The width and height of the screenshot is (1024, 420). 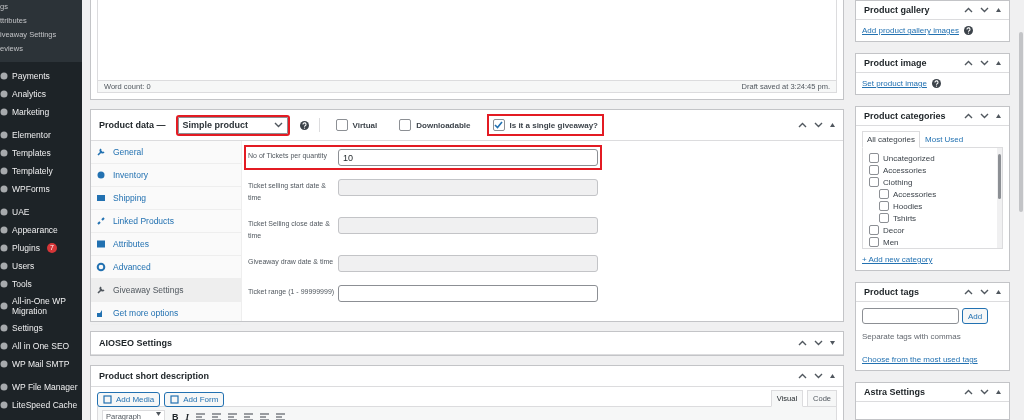 What do you see at coordinates (41, 364) in the screenshot?
I see `menu-item: WP Mail SMTP` at bounding box center [41, 364].